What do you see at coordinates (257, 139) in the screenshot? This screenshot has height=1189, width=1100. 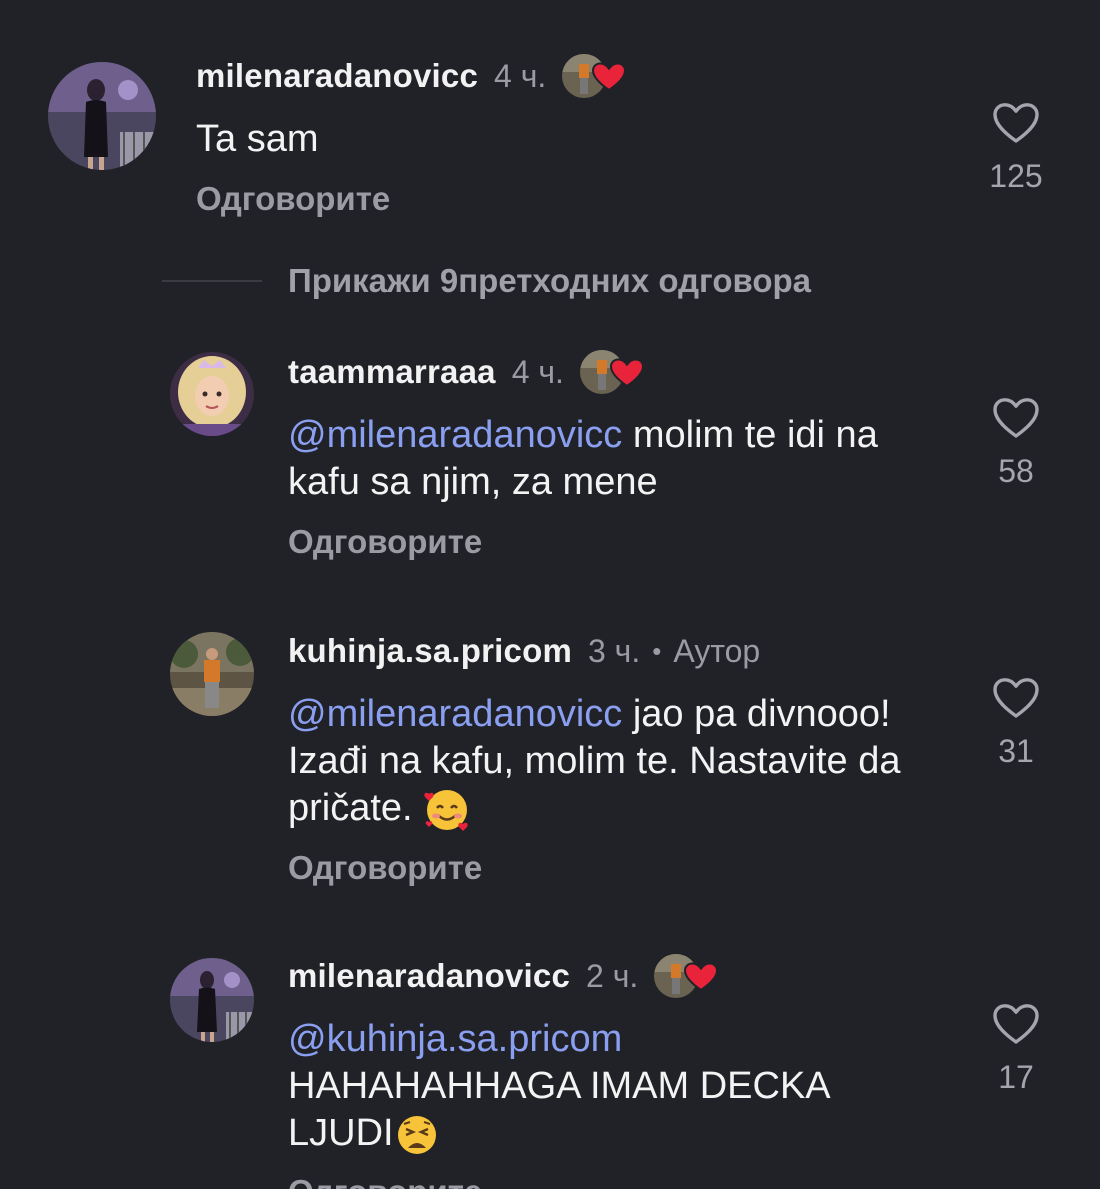 I see `comment-body: Ta sam` at bounding box center [257, 139].